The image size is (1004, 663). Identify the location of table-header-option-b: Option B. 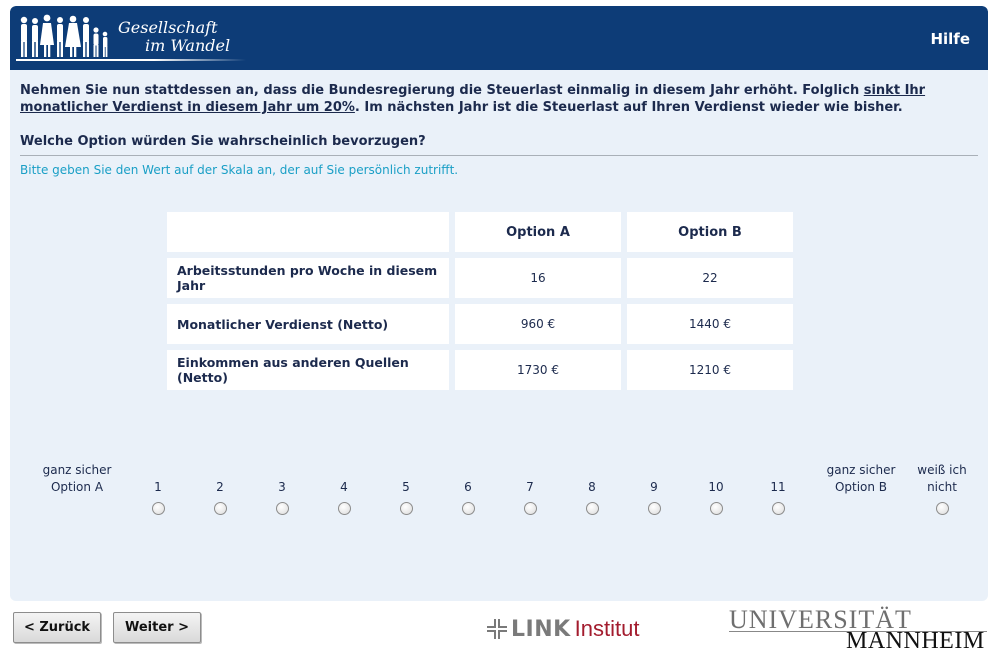
(710, 232).